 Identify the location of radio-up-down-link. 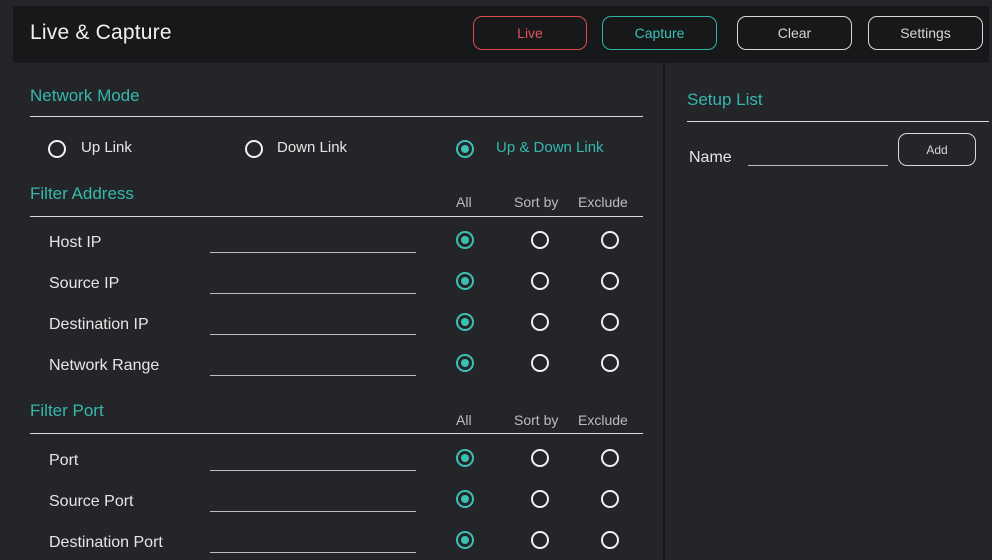
(465, 149).